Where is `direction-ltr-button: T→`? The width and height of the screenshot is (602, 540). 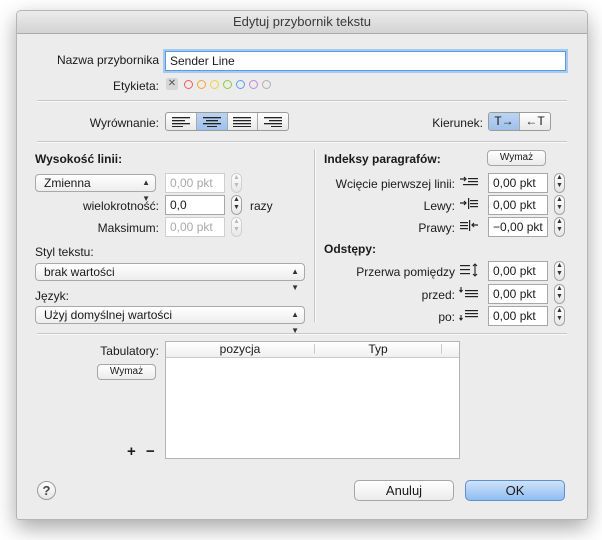
direction-ltr-button: T→ is located at coordinates (504, 121).